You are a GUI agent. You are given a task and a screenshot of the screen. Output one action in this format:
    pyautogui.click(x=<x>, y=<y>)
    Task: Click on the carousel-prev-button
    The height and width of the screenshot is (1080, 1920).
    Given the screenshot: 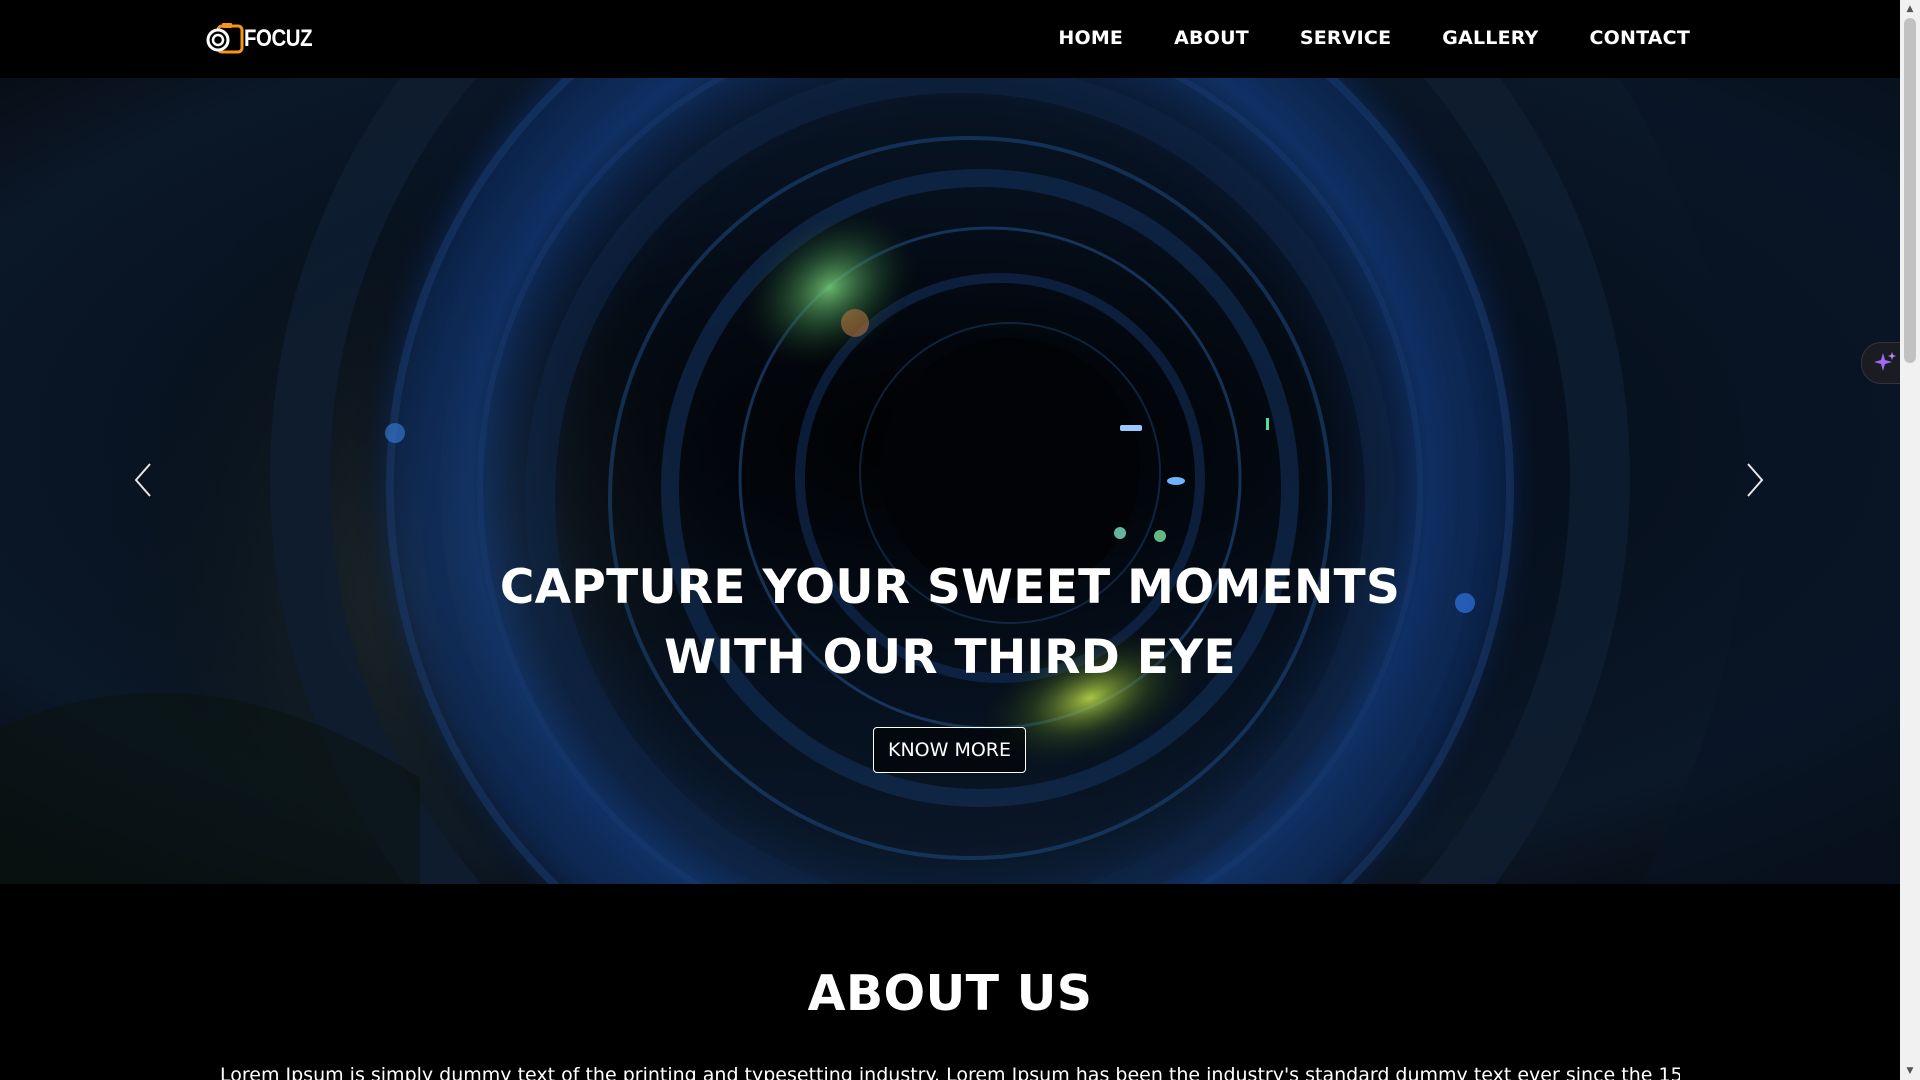 What is the action you would take?
    pyautogui.click(x=142, y=480)
    